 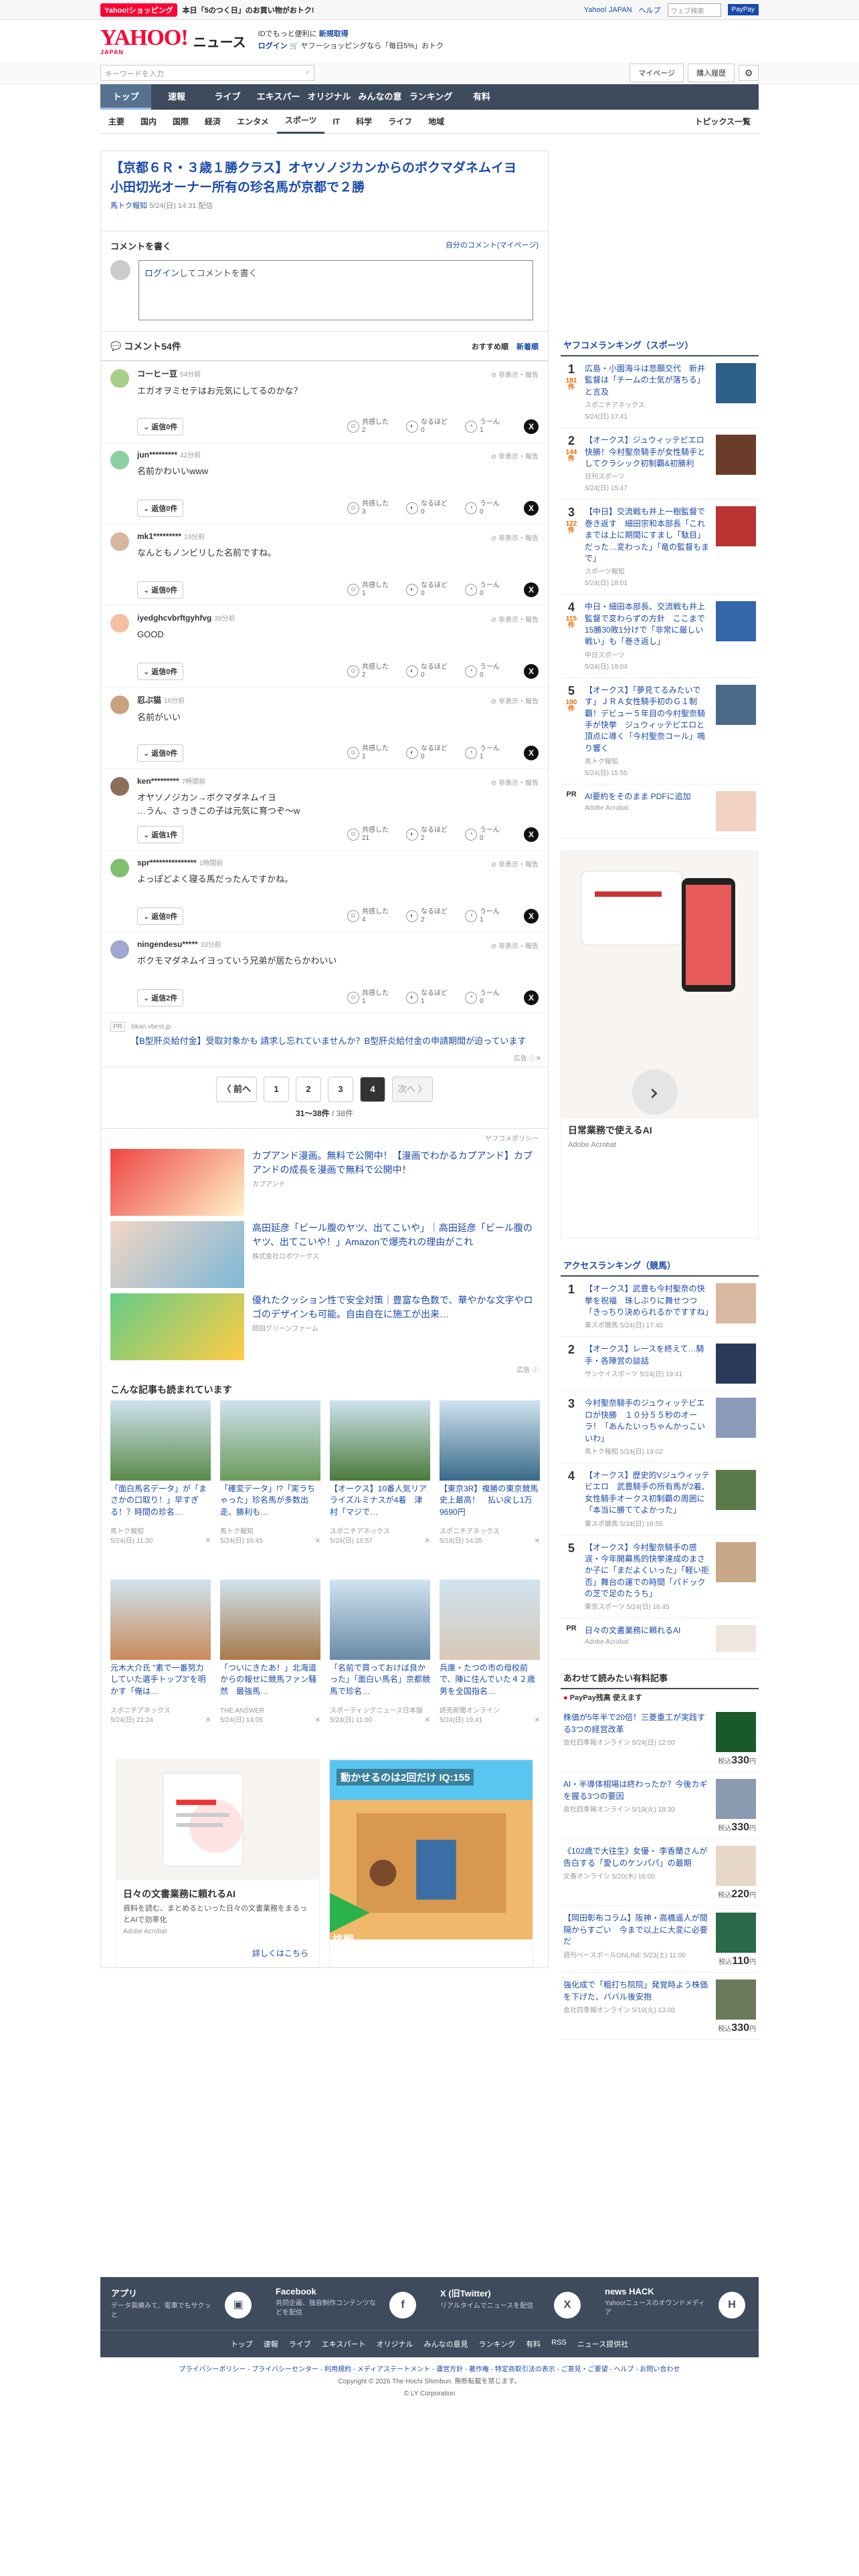 I want to click on insight-button: ◐ なるほど 1, so click(x=431, y=998).